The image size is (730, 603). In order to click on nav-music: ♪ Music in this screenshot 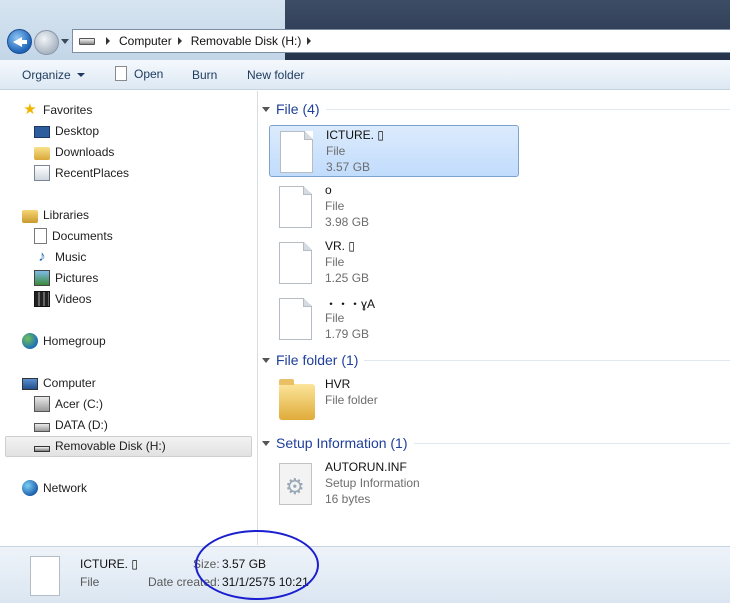, I will do `click(60, 257)`.